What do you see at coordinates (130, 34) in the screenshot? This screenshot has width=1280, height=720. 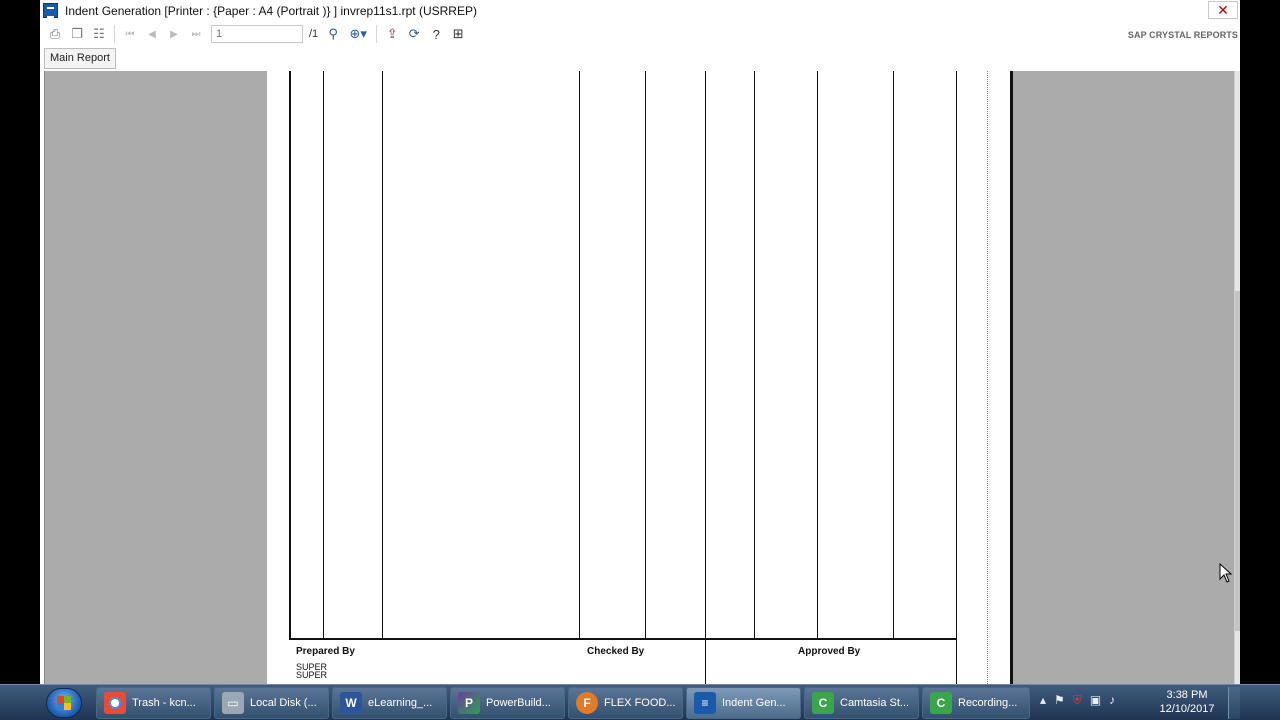 I see `first-page-icon: ⏮` at bounding box center [130, 34].